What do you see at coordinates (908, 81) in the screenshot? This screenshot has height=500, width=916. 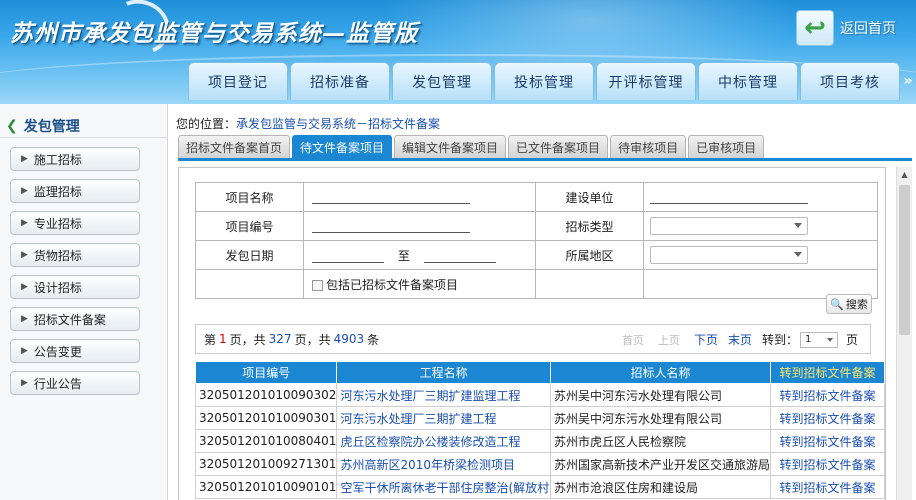 I see `nav-more-icon: »` at bounding box center [908, 81].